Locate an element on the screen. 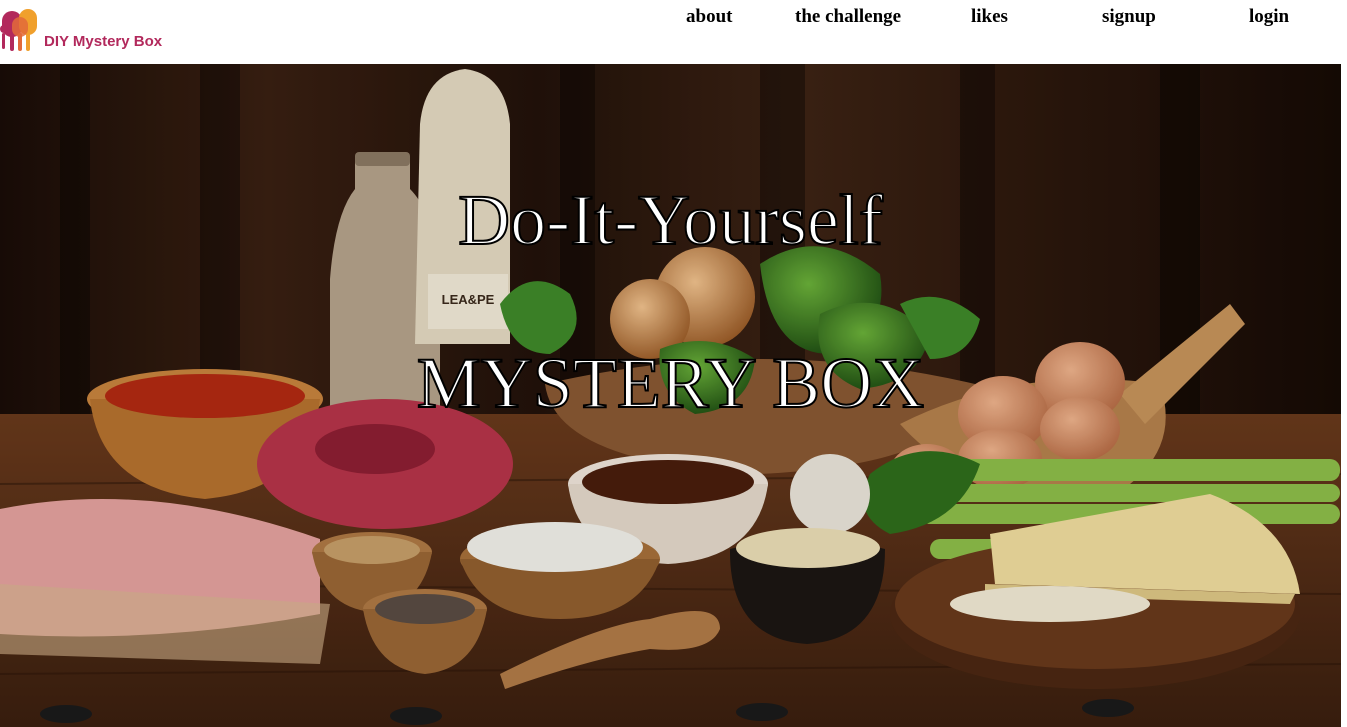  nav-likes: likes is located at coordinates (989, 17).